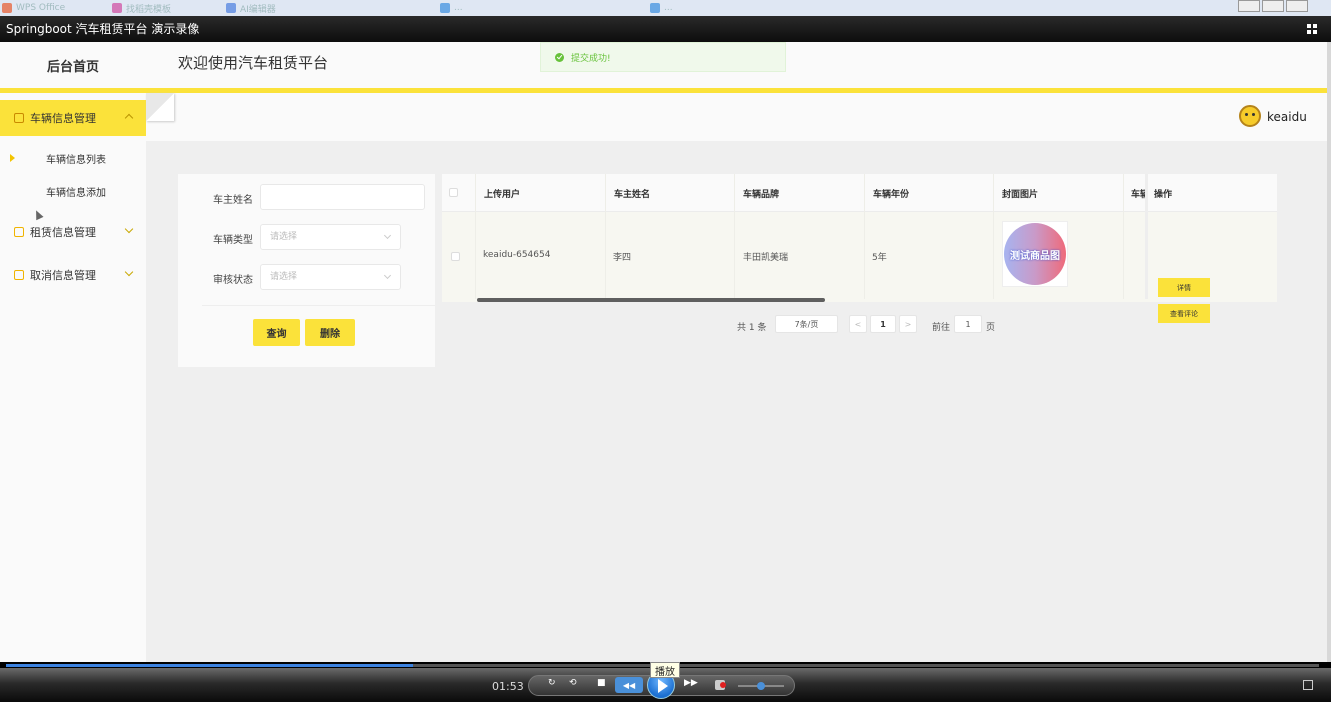 The width and height of the screenshot is (1331, 702). Describe the element at coordinates (591, 58) in the screenshot. I see `toast-message: 提交成功!` at that location.